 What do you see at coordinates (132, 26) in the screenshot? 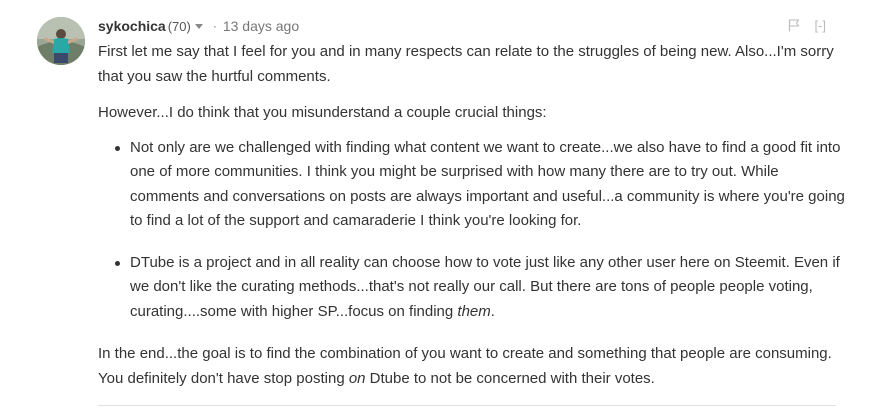
I see `author-name: sykochica` at bounding box center [132, 26].